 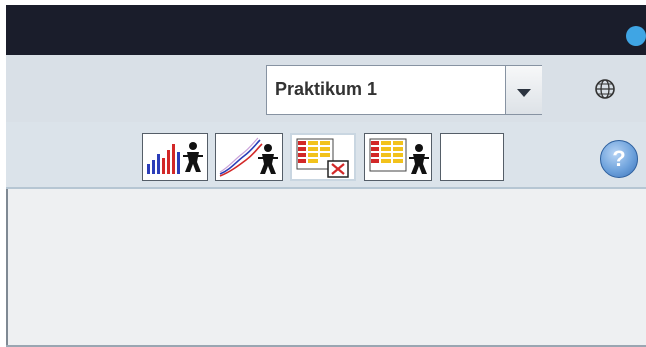 What do you see at coordinates (326, 30) in the screenshot?
I see `top-bar` at bounding box center [326, 30].